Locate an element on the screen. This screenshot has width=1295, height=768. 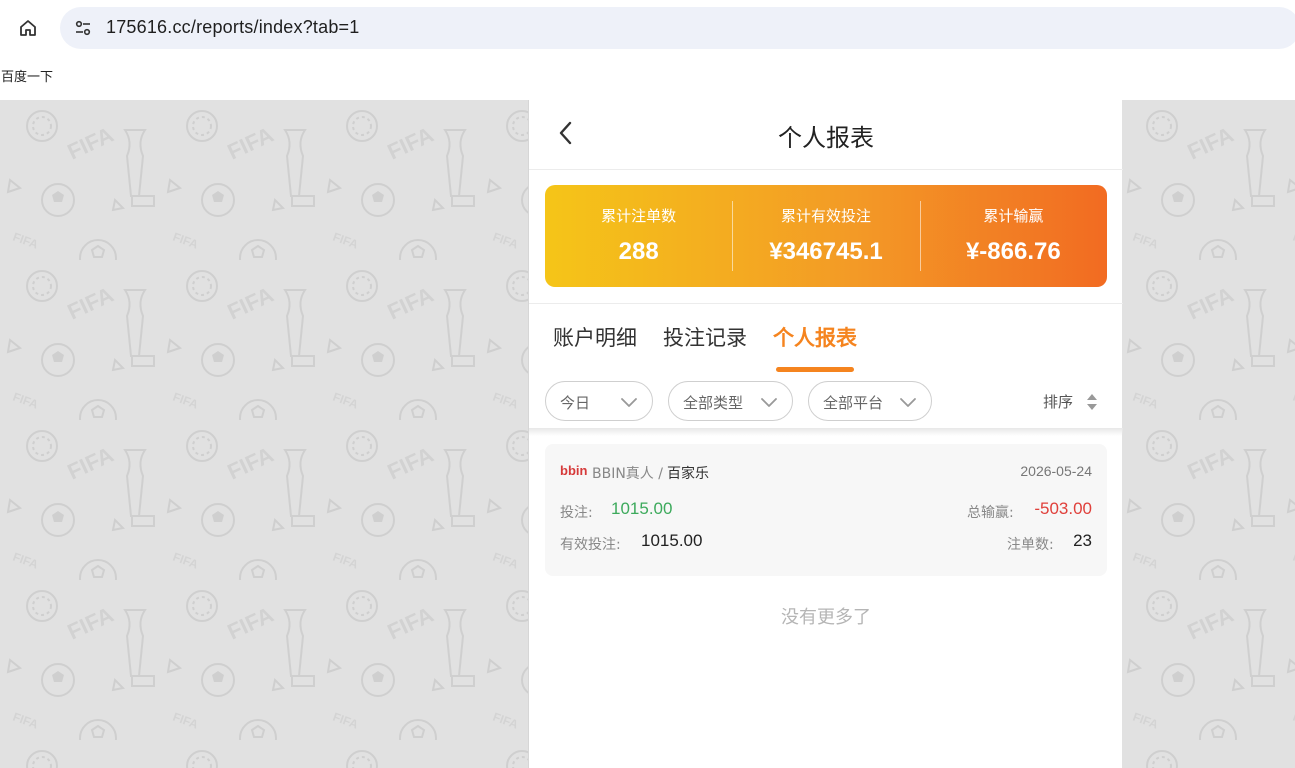
home-icon is located at coordinates (28, 28).